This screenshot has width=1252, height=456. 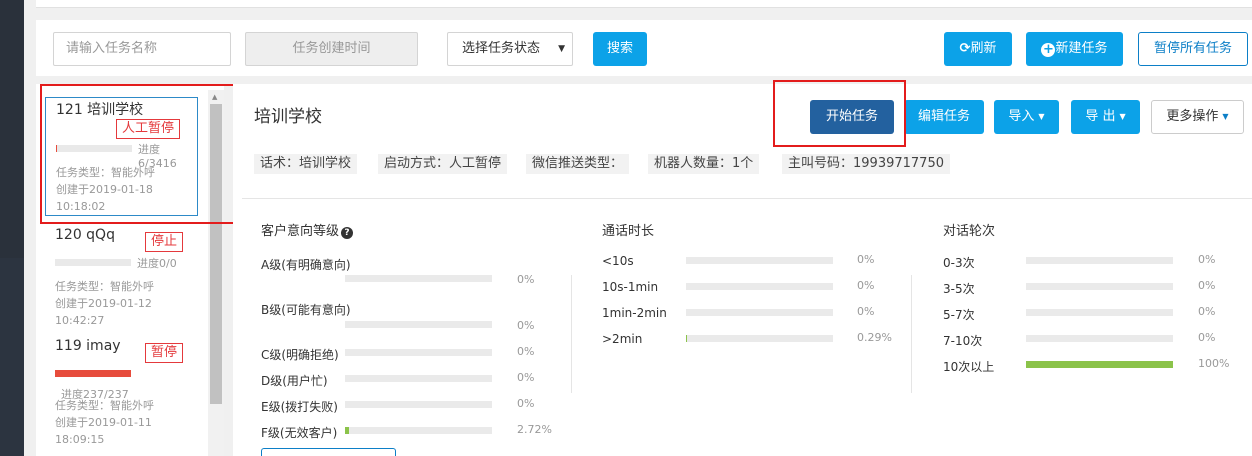 I want to click on export-button: 导 出 ▼, so click(x=1105, y=117).